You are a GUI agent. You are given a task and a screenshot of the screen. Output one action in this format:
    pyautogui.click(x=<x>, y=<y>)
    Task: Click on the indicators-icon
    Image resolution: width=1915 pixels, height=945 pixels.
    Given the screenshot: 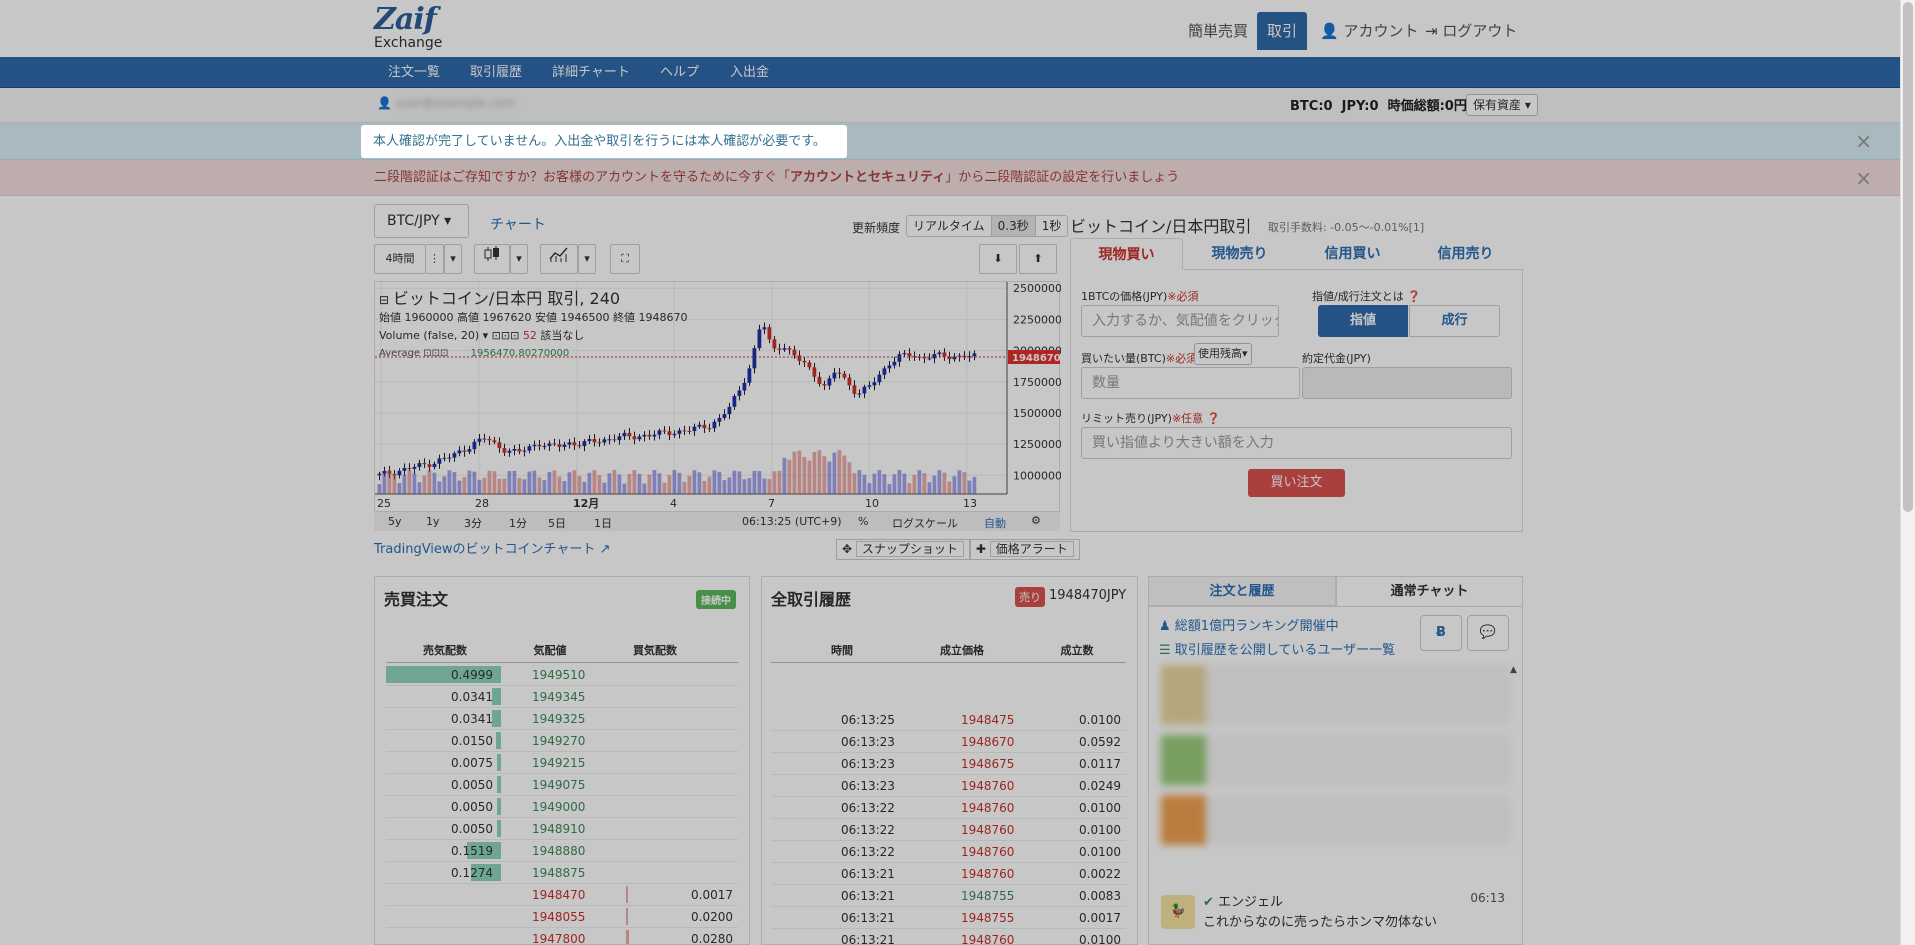 What is the action you would take?
    pyautogui.click(x=559, y=259)
    